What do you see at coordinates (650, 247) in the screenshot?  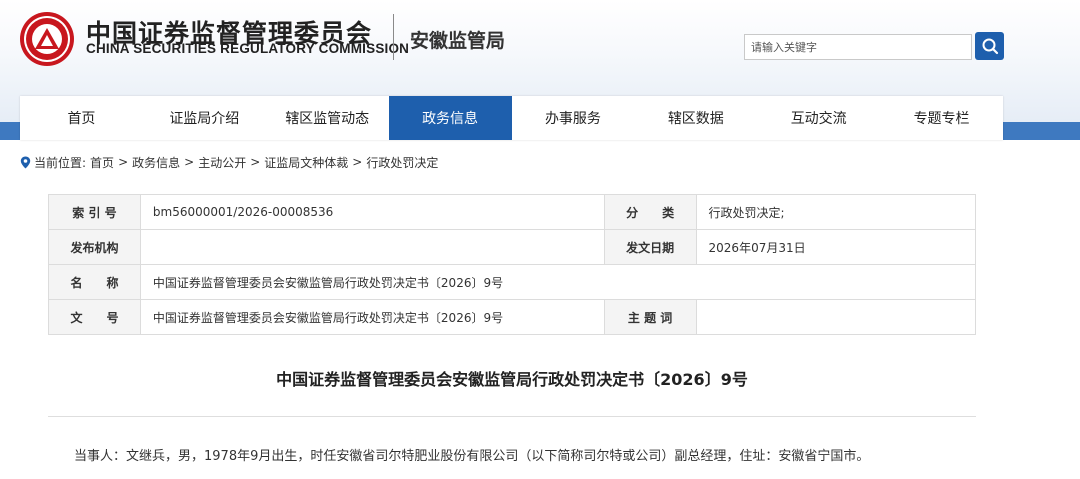 I see `date-label: 发文日期` at bounding box center [650, 247].